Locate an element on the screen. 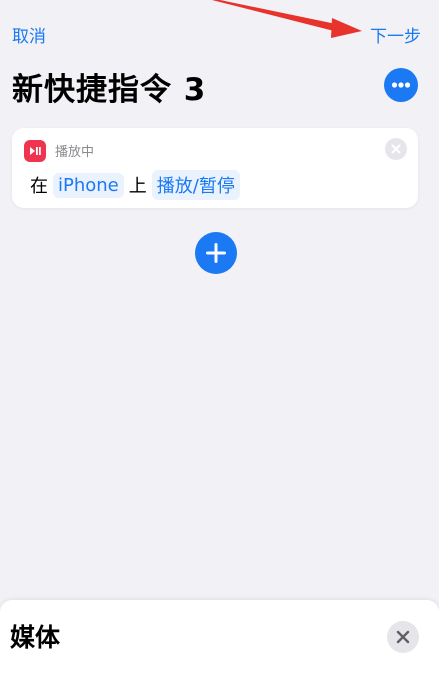  action-library-sheet: 媒体 is located at coordinates (219, 640).